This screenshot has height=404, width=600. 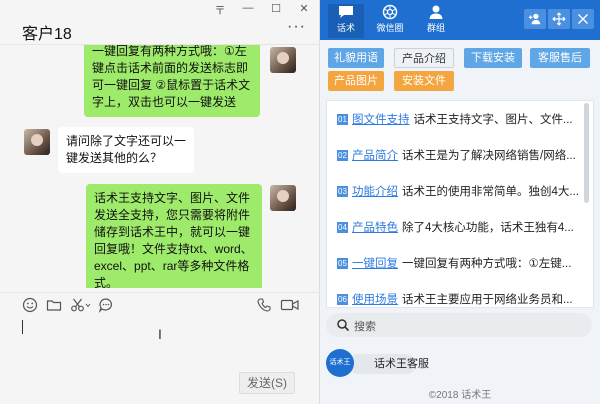 I want to click on category-product-images: 产品图片, so click(x=356, y=81).